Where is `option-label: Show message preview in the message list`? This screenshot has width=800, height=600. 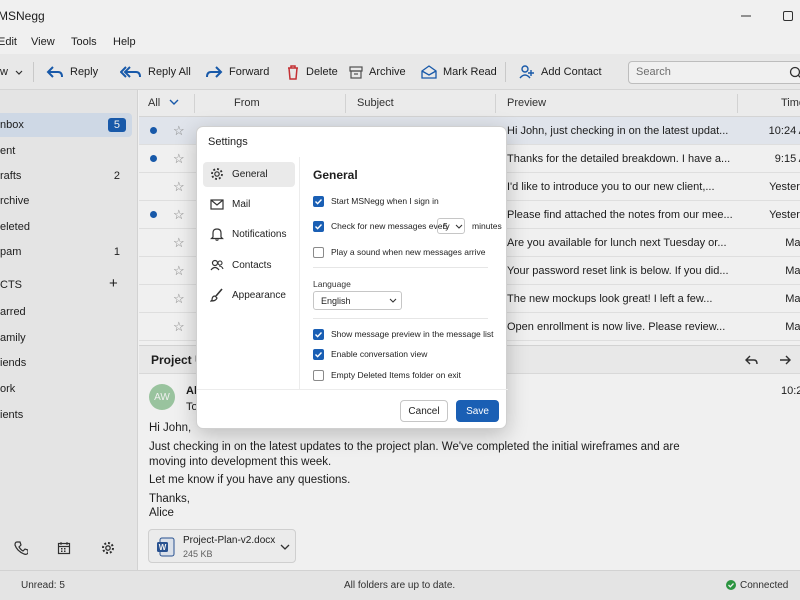
option-label: Show message preview in the message list is located at coordinates (412, 334).